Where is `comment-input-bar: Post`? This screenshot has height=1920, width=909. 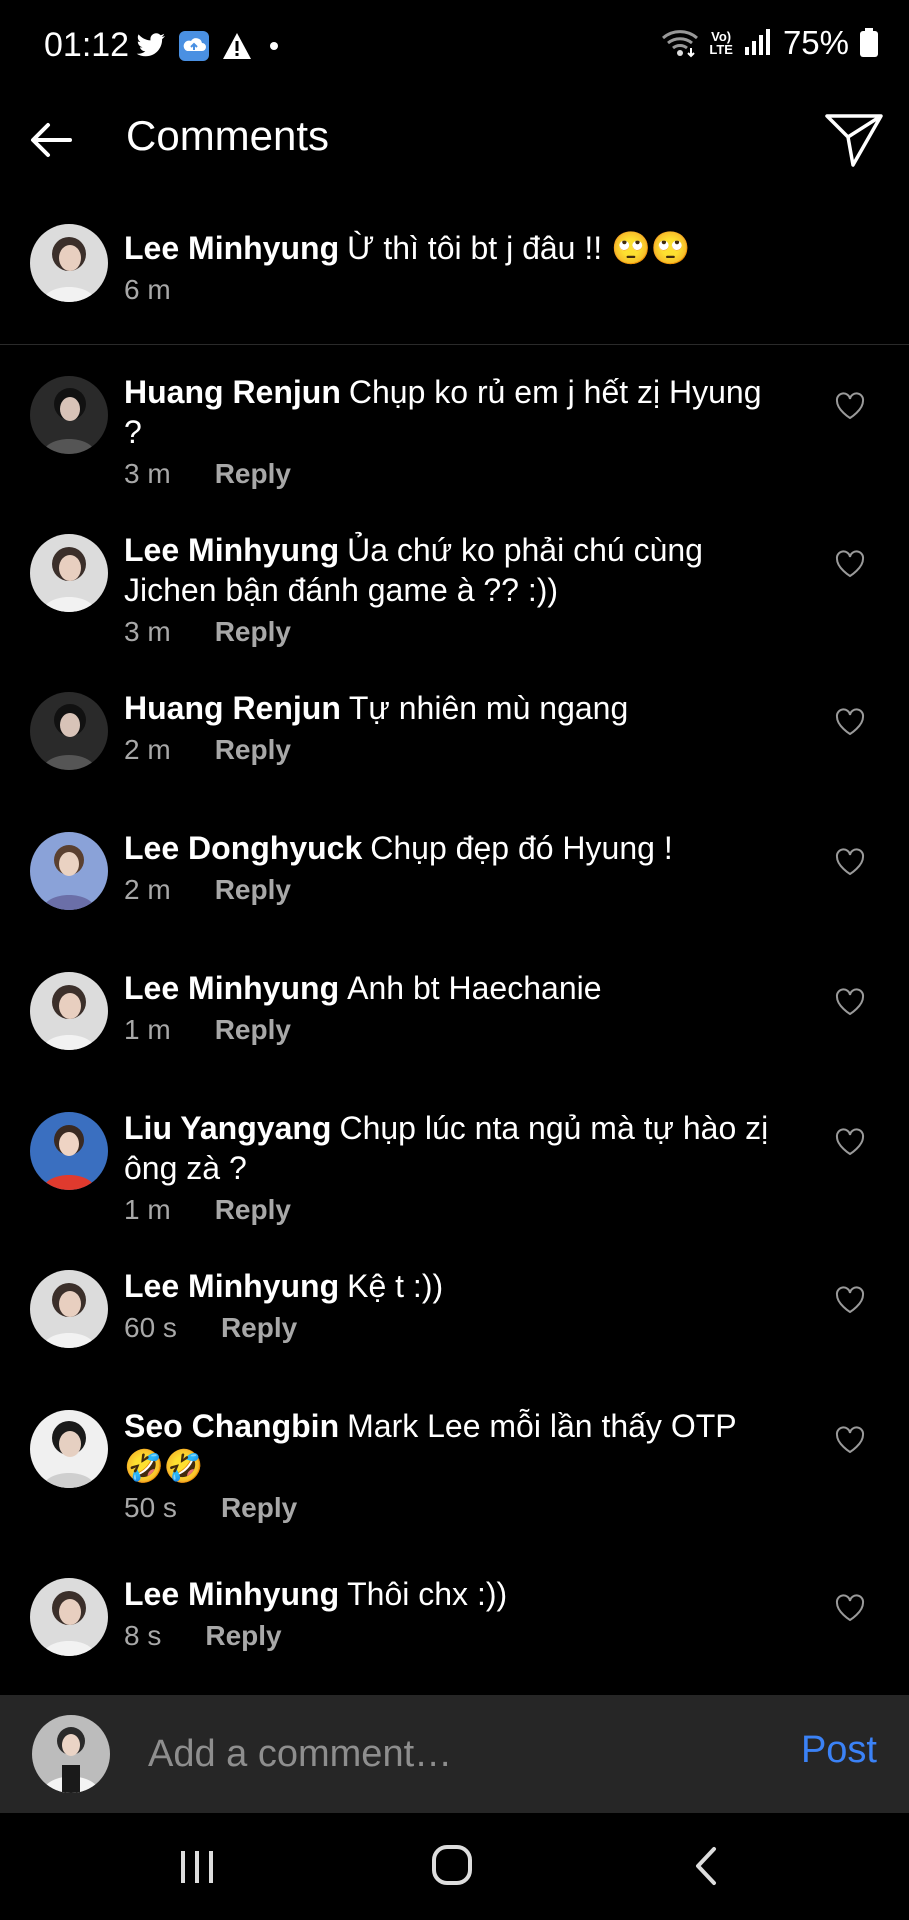 comment-input-bar: Post is located at coordinates (454, 1754).